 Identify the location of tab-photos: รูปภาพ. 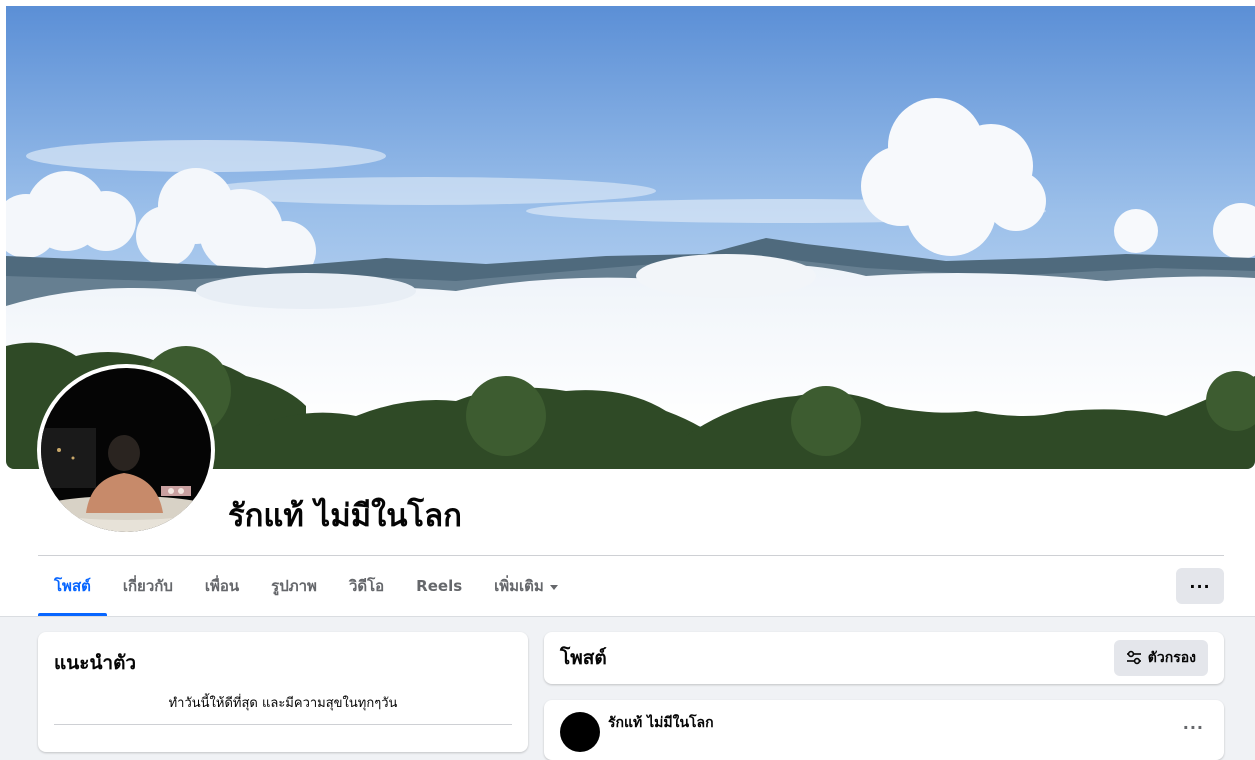
(294, 586).